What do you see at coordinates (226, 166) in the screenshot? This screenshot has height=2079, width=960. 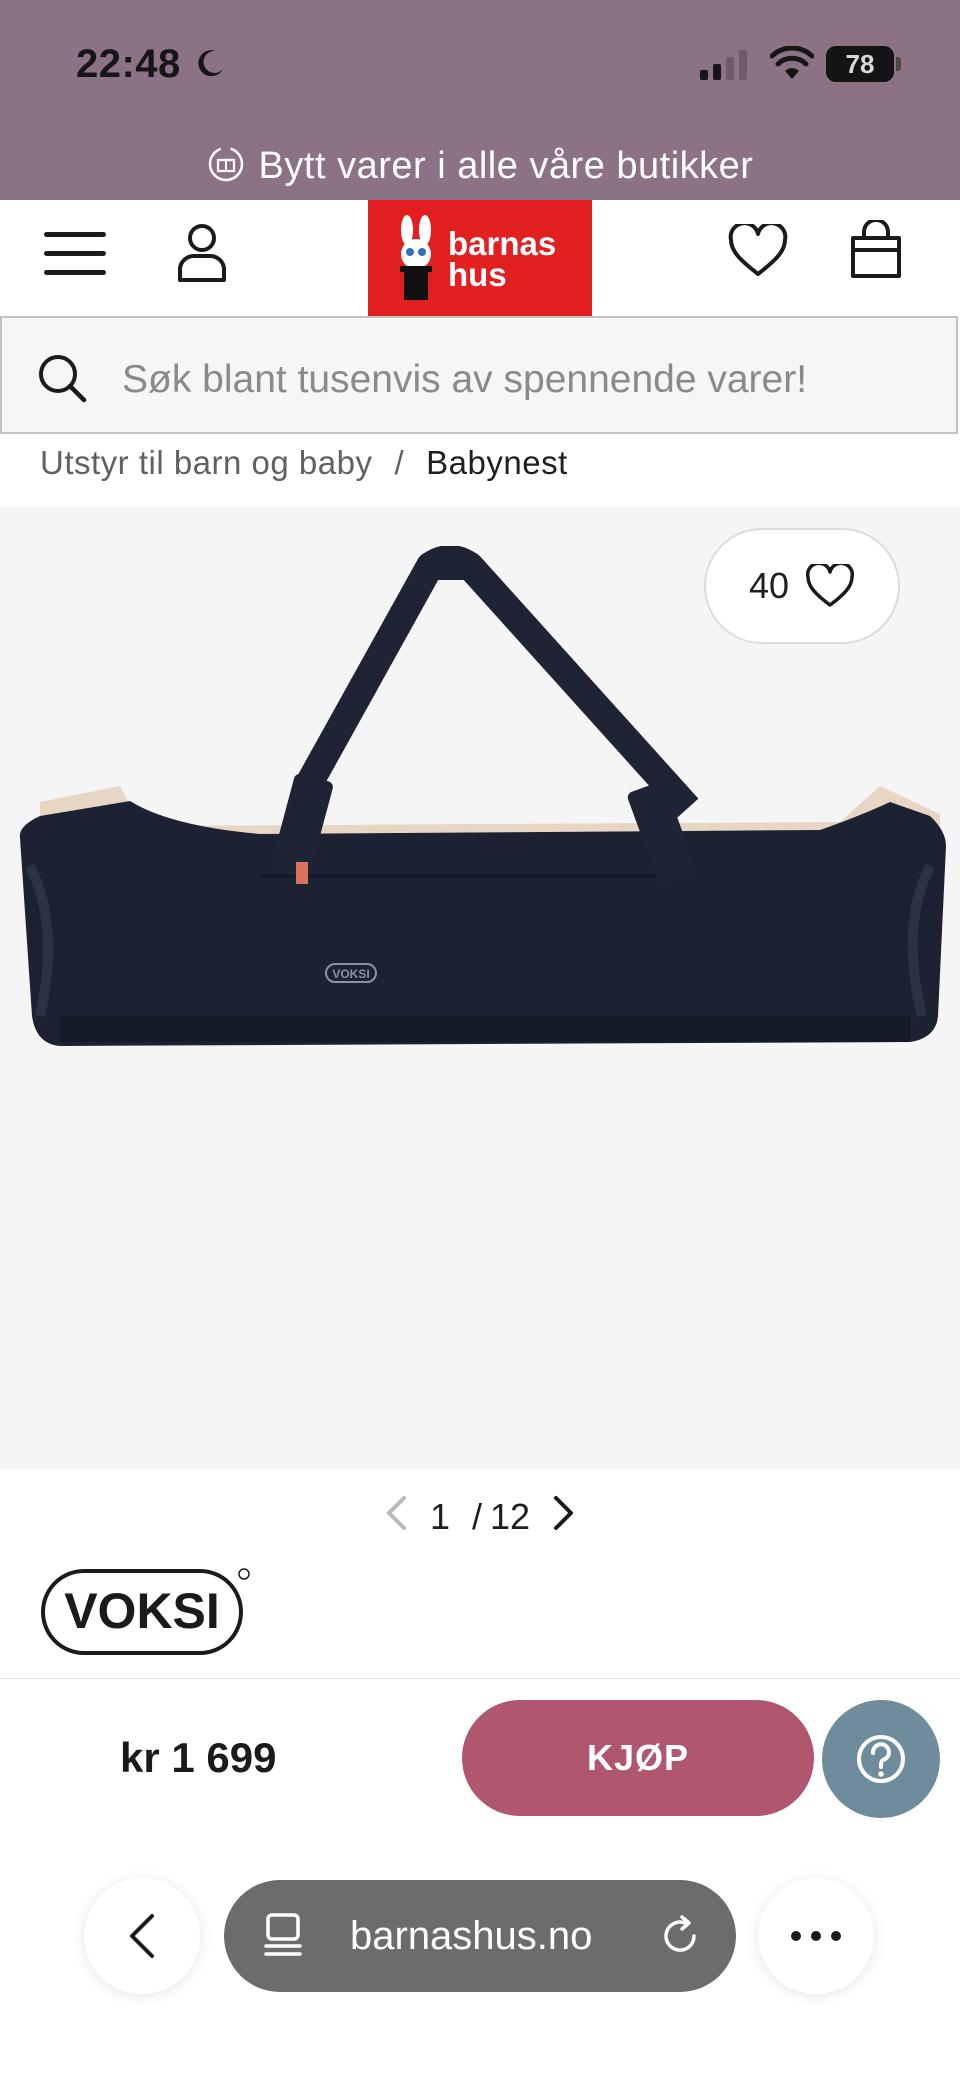 I see `gift-exchange-icon` at bounding box center [226, 166].